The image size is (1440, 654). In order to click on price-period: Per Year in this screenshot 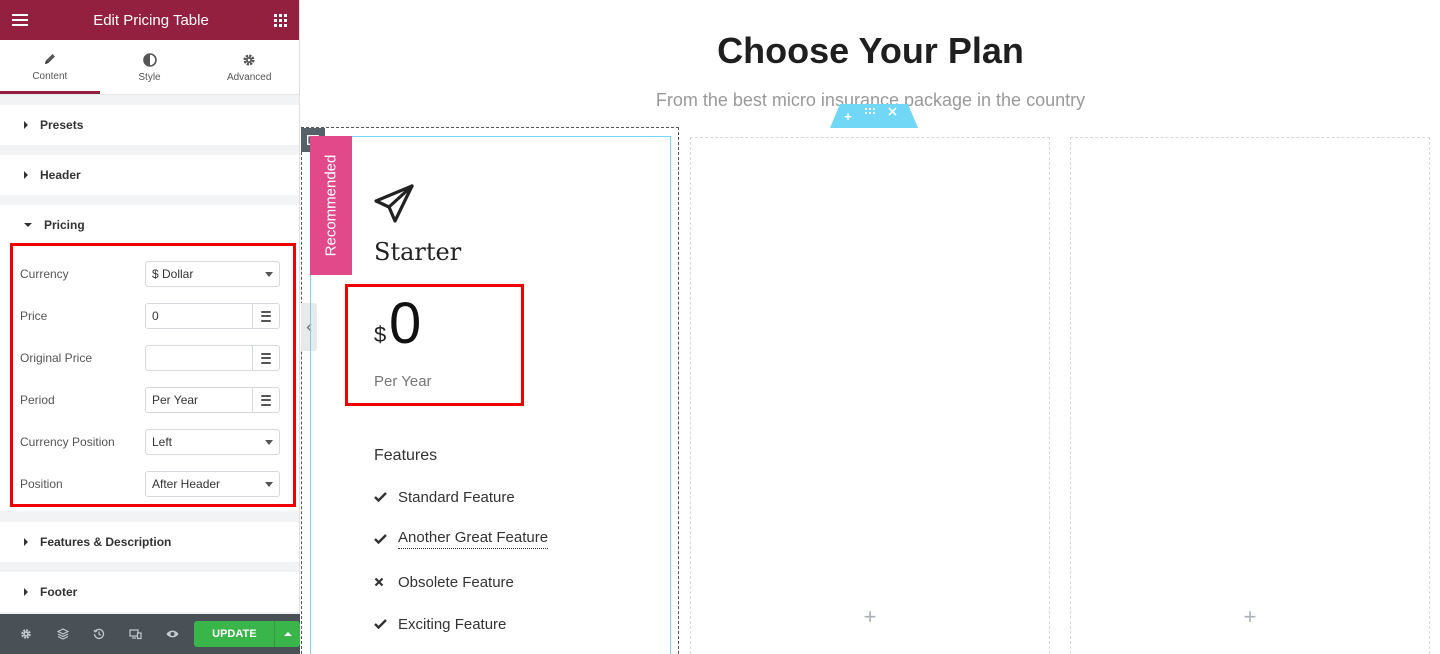, I will do `click(403, 381)`.